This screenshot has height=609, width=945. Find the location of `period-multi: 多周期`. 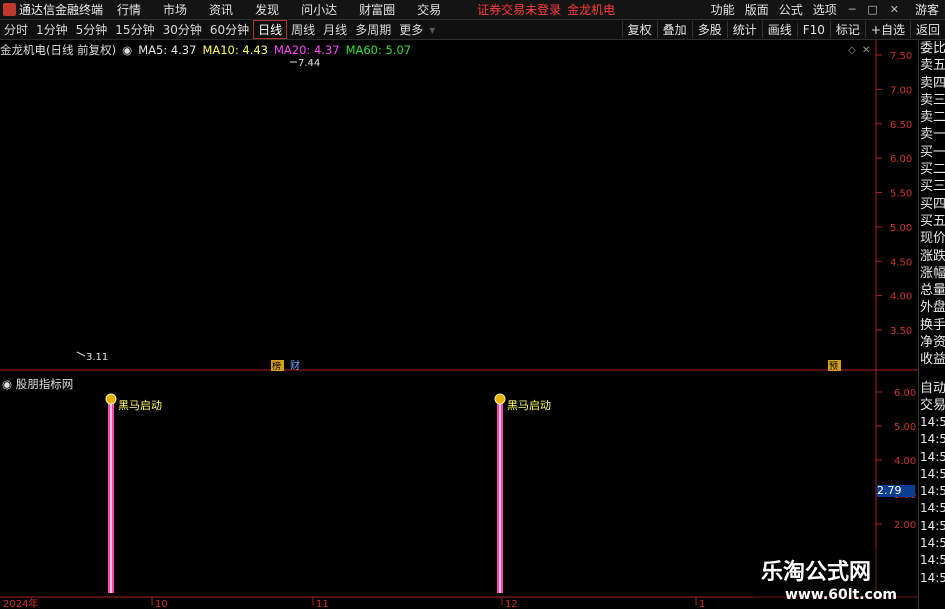

period-multi: 多周期 is located at coordinates (373, 29).